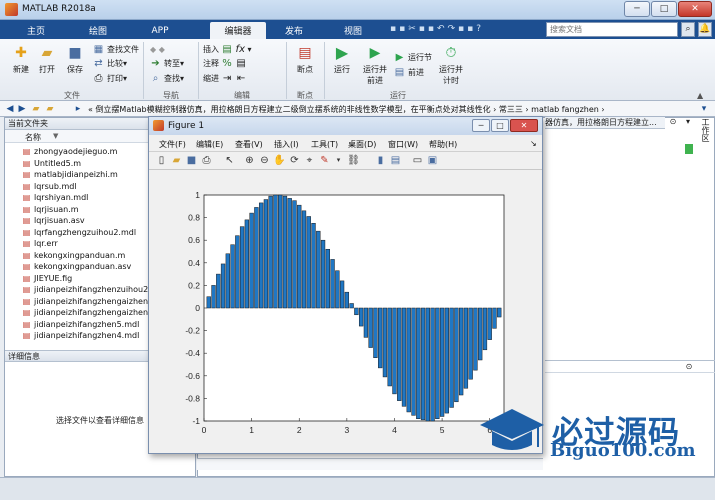 This screenshot has width=715, height=500. What do you see at coordinates (249, 160) in the screenshot?
I see `zoom-in-icon: ⊕` at bounding box center [249, 160].